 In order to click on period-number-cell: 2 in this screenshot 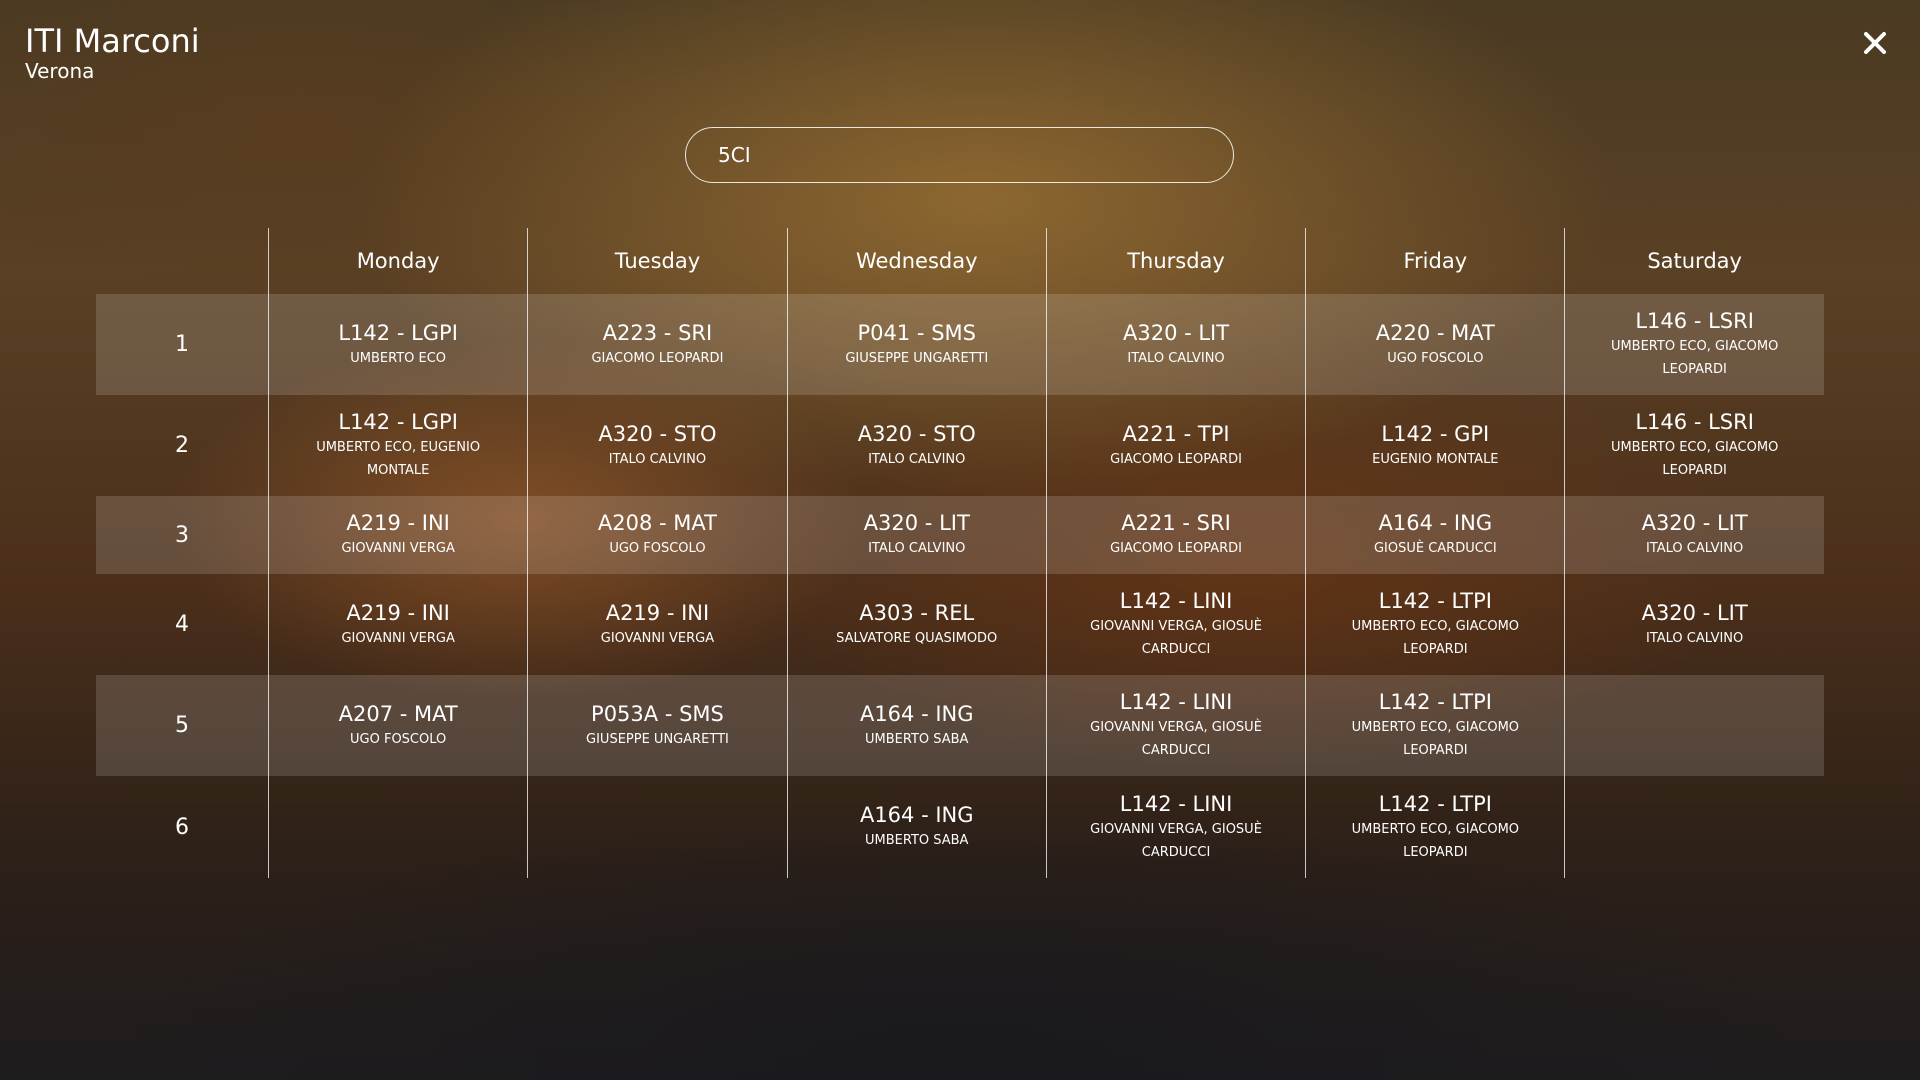, I will do `click(182, 445)`.